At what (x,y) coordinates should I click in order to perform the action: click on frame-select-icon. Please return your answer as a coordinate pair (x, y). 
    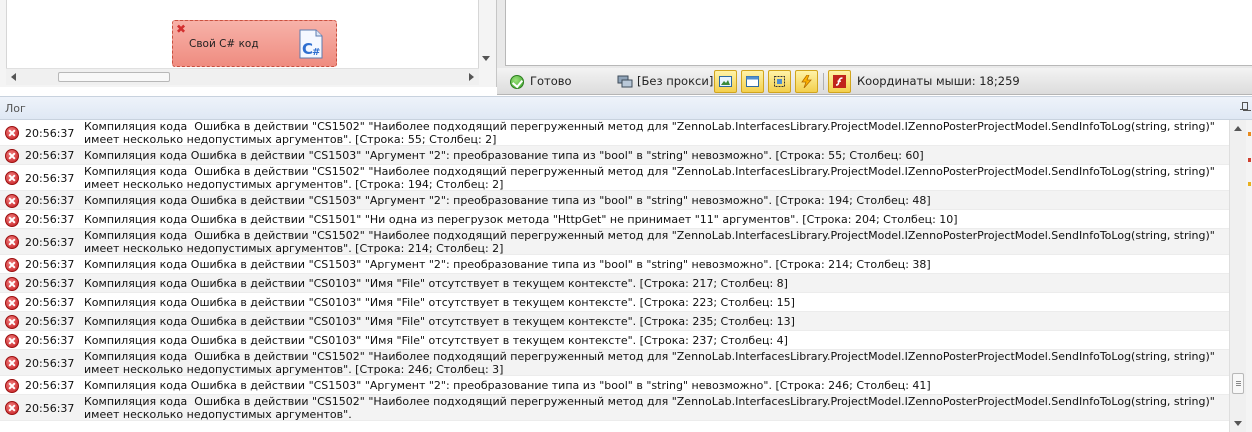
    Looking at the image, I should click on (779, 81).